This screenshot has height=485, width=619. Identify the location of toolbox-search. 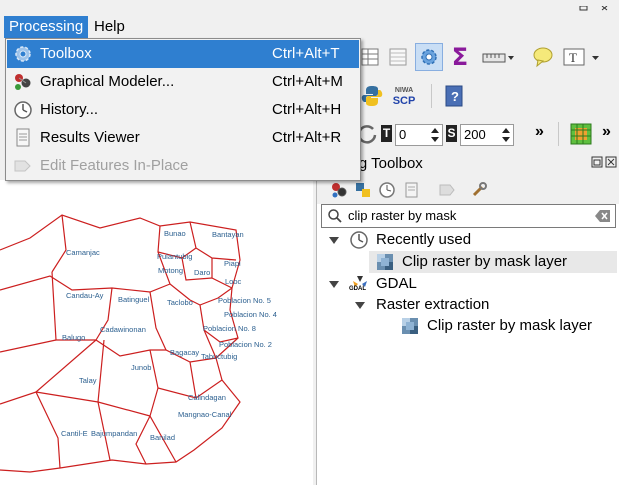
(468, 216).